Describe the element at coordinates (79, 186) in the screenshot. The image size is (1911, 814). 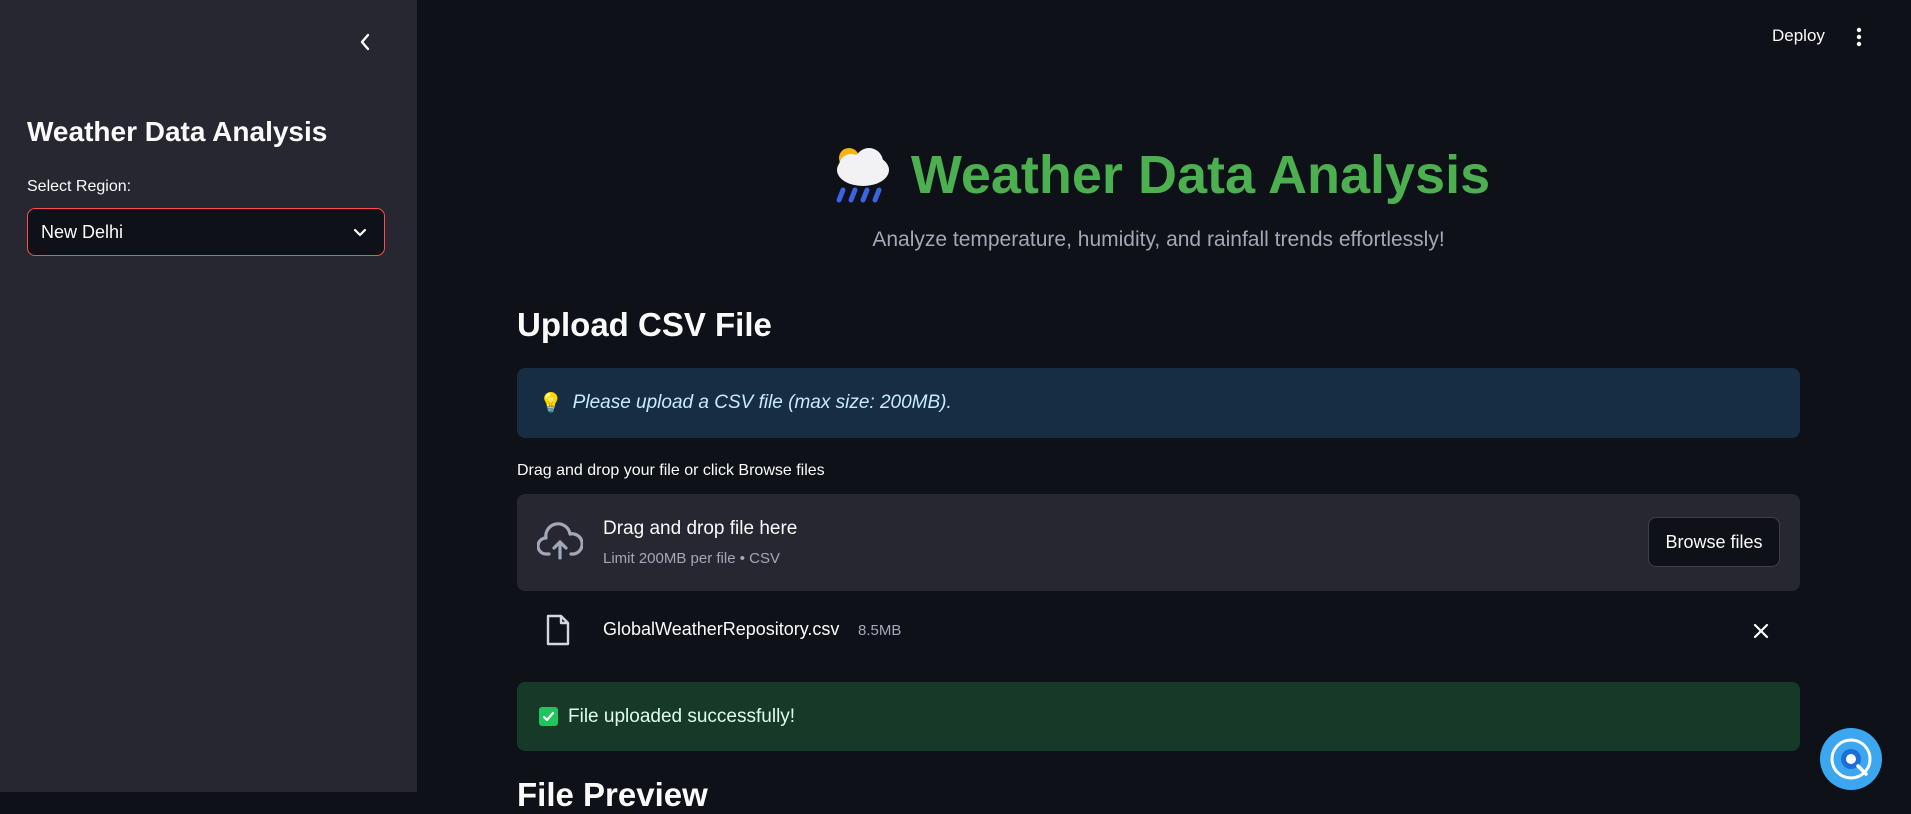
I see `region-label: Select Region:` at that location.